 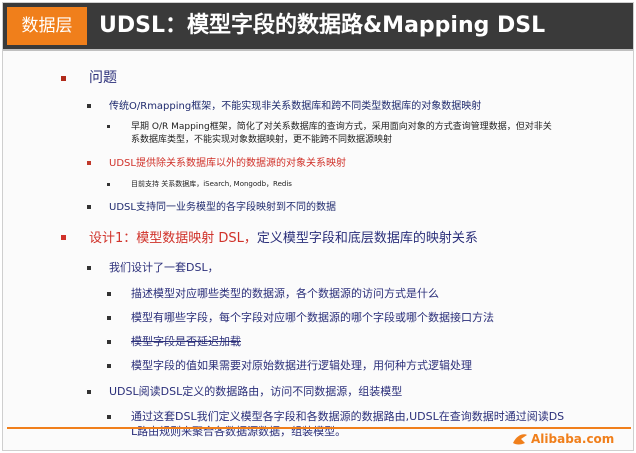 I want to click on design-heading-rest: 定义模型字段和底层数据库的映射关系, so click(x=367, y=238).